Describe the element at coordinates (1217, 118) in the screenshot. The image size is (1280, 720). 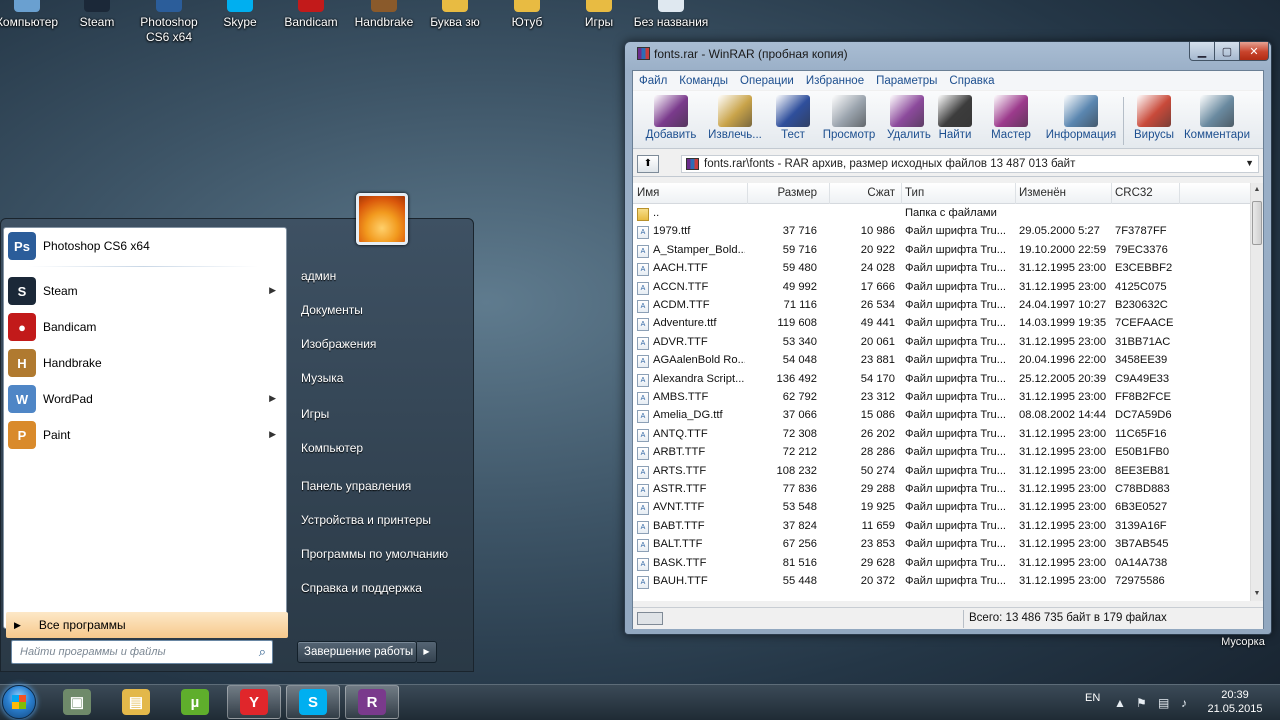
I see `toolbar-button-9: Комментари` at that location.